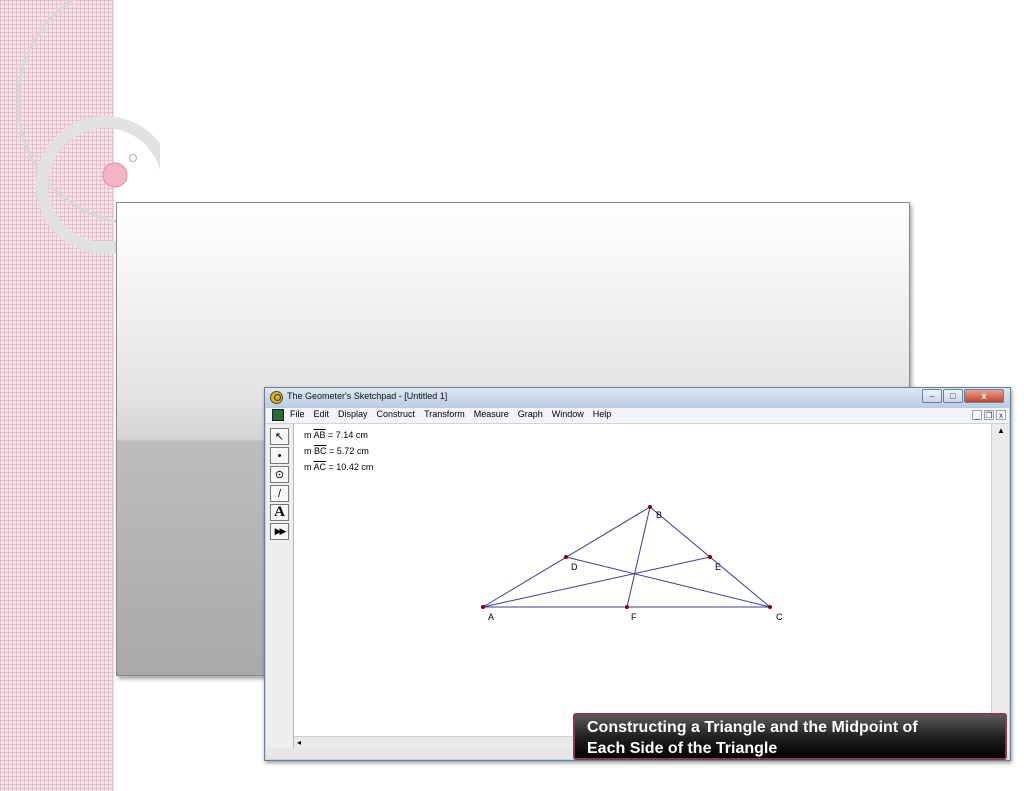  Describe the element at coordinates (718, 567) in the screenshot. I see `label-e: E` at that location.